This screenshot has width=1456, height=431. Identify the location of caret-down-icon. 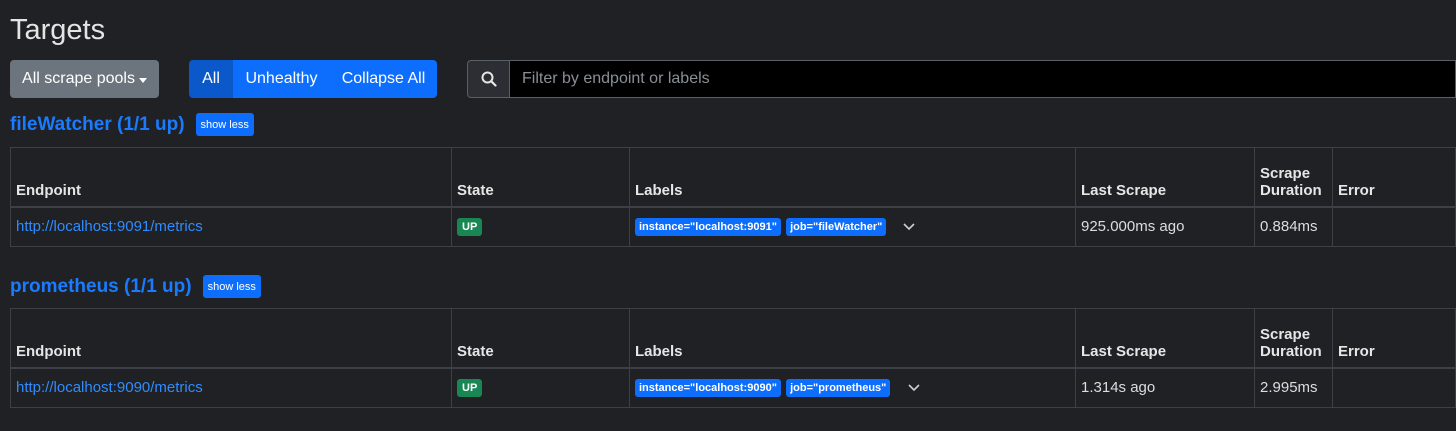
(142, 80).